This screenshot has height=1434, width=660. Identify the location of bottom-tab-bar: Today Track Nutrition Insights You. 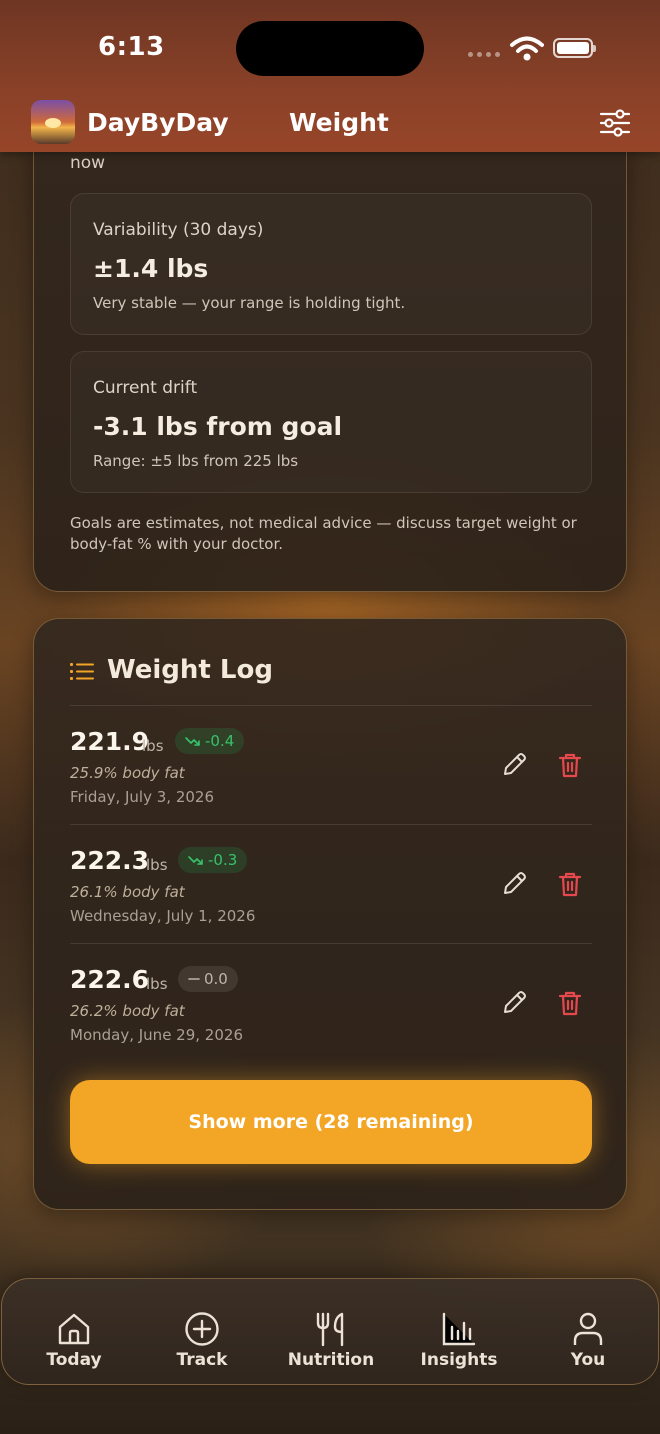
(330, 1331).